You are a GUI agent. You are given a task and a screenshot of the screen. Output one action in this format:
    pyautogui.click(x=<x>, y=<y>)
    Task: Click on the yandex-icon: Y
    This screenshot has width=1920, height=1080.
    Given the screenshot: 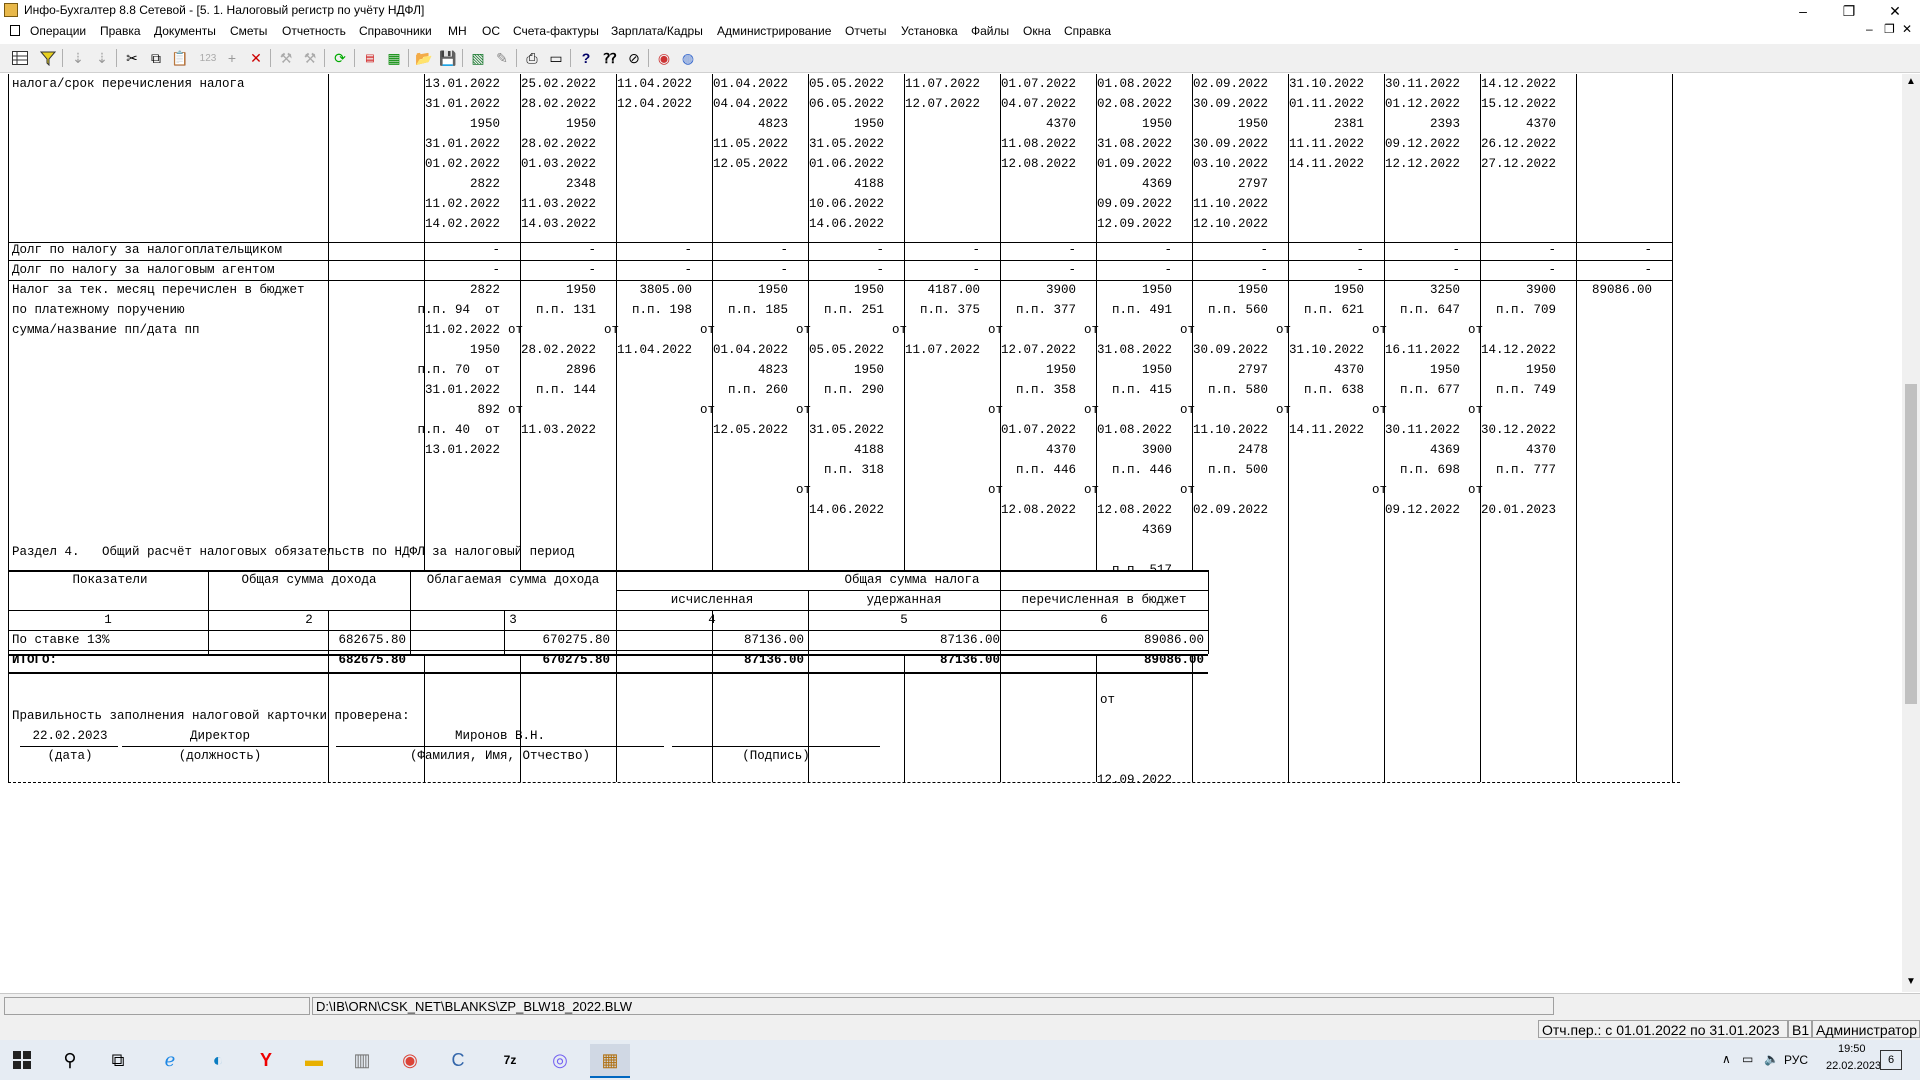 What is the action you would take?
    pyautogui.click(x=266, y=1060)
    